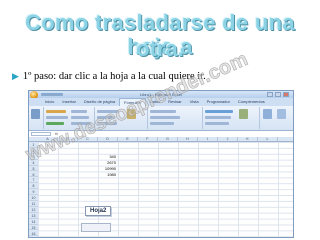 This screenshot has height=240, width=320. Describe the element at coordinates (168, 139) in the screenshot. I see `column-header: G` at that location.